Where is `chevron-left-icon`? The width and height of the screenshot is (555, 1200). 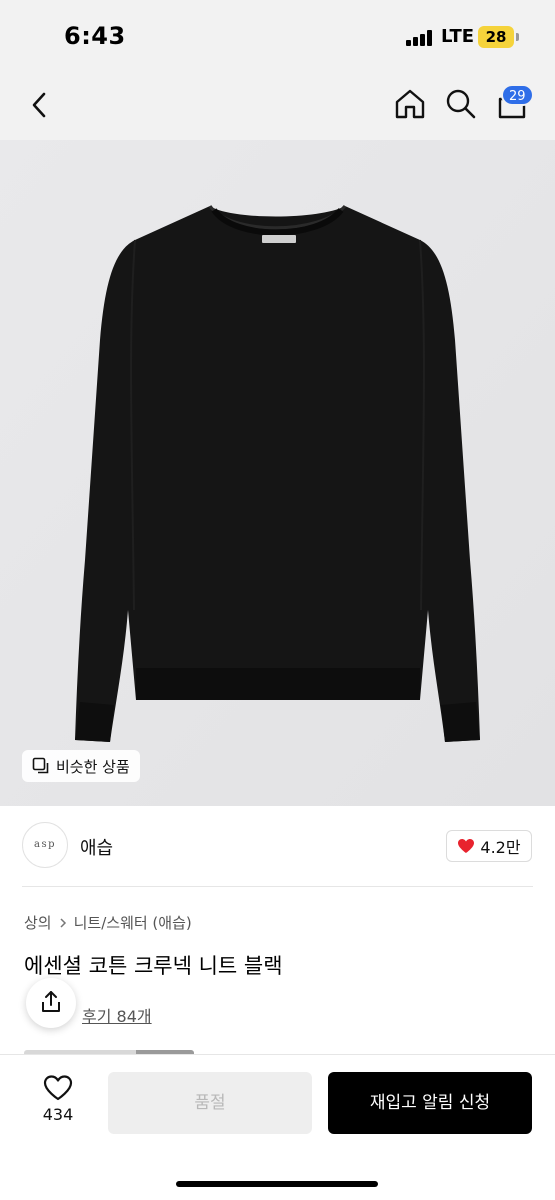 chevron-left-icon is located at coordinates (39, 105).